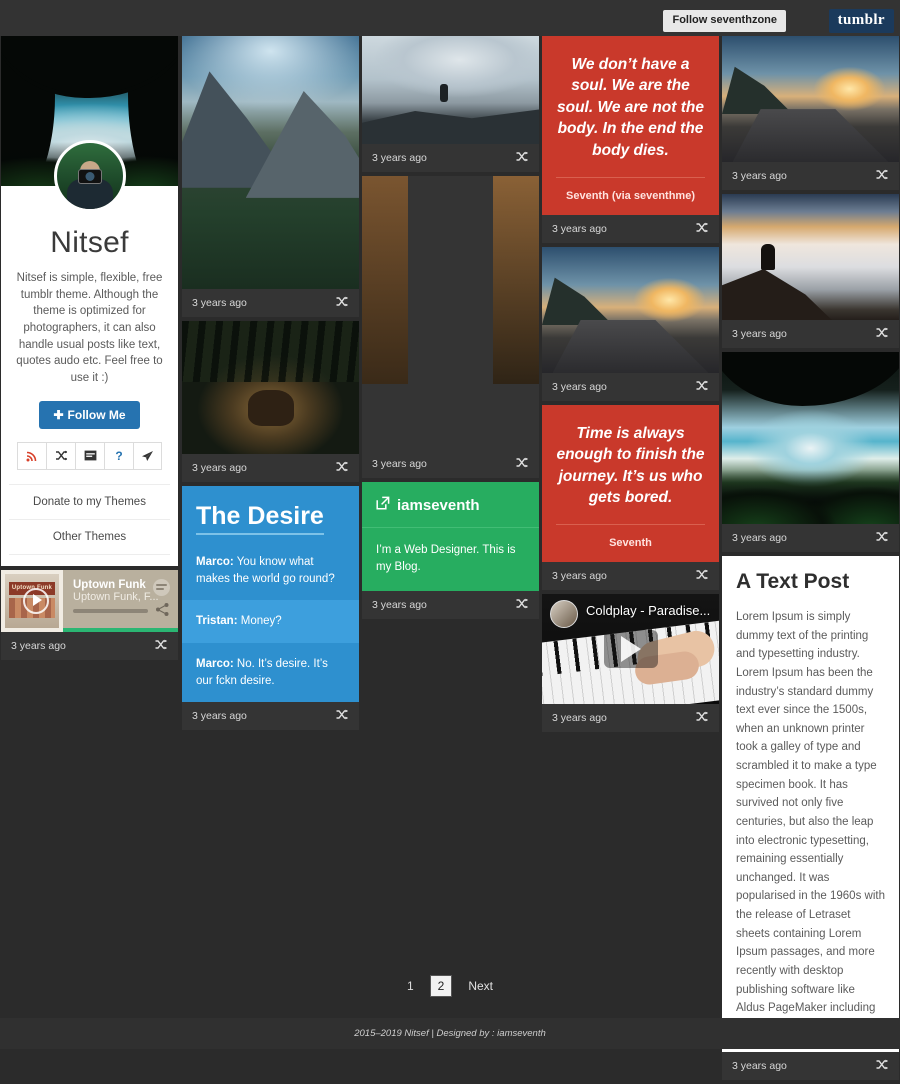  I want to click on follow-blog-button: Follow seventhzone, so click(724, 21).